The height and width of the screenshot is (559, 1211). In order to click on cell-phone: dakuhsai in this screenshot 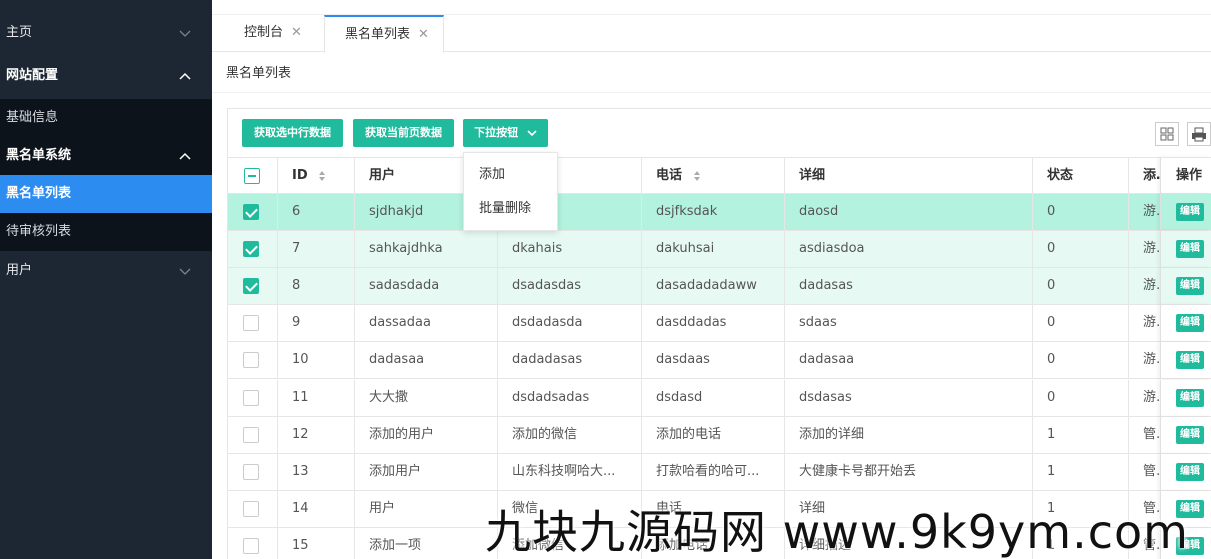, I will do `click(712, 249)`.